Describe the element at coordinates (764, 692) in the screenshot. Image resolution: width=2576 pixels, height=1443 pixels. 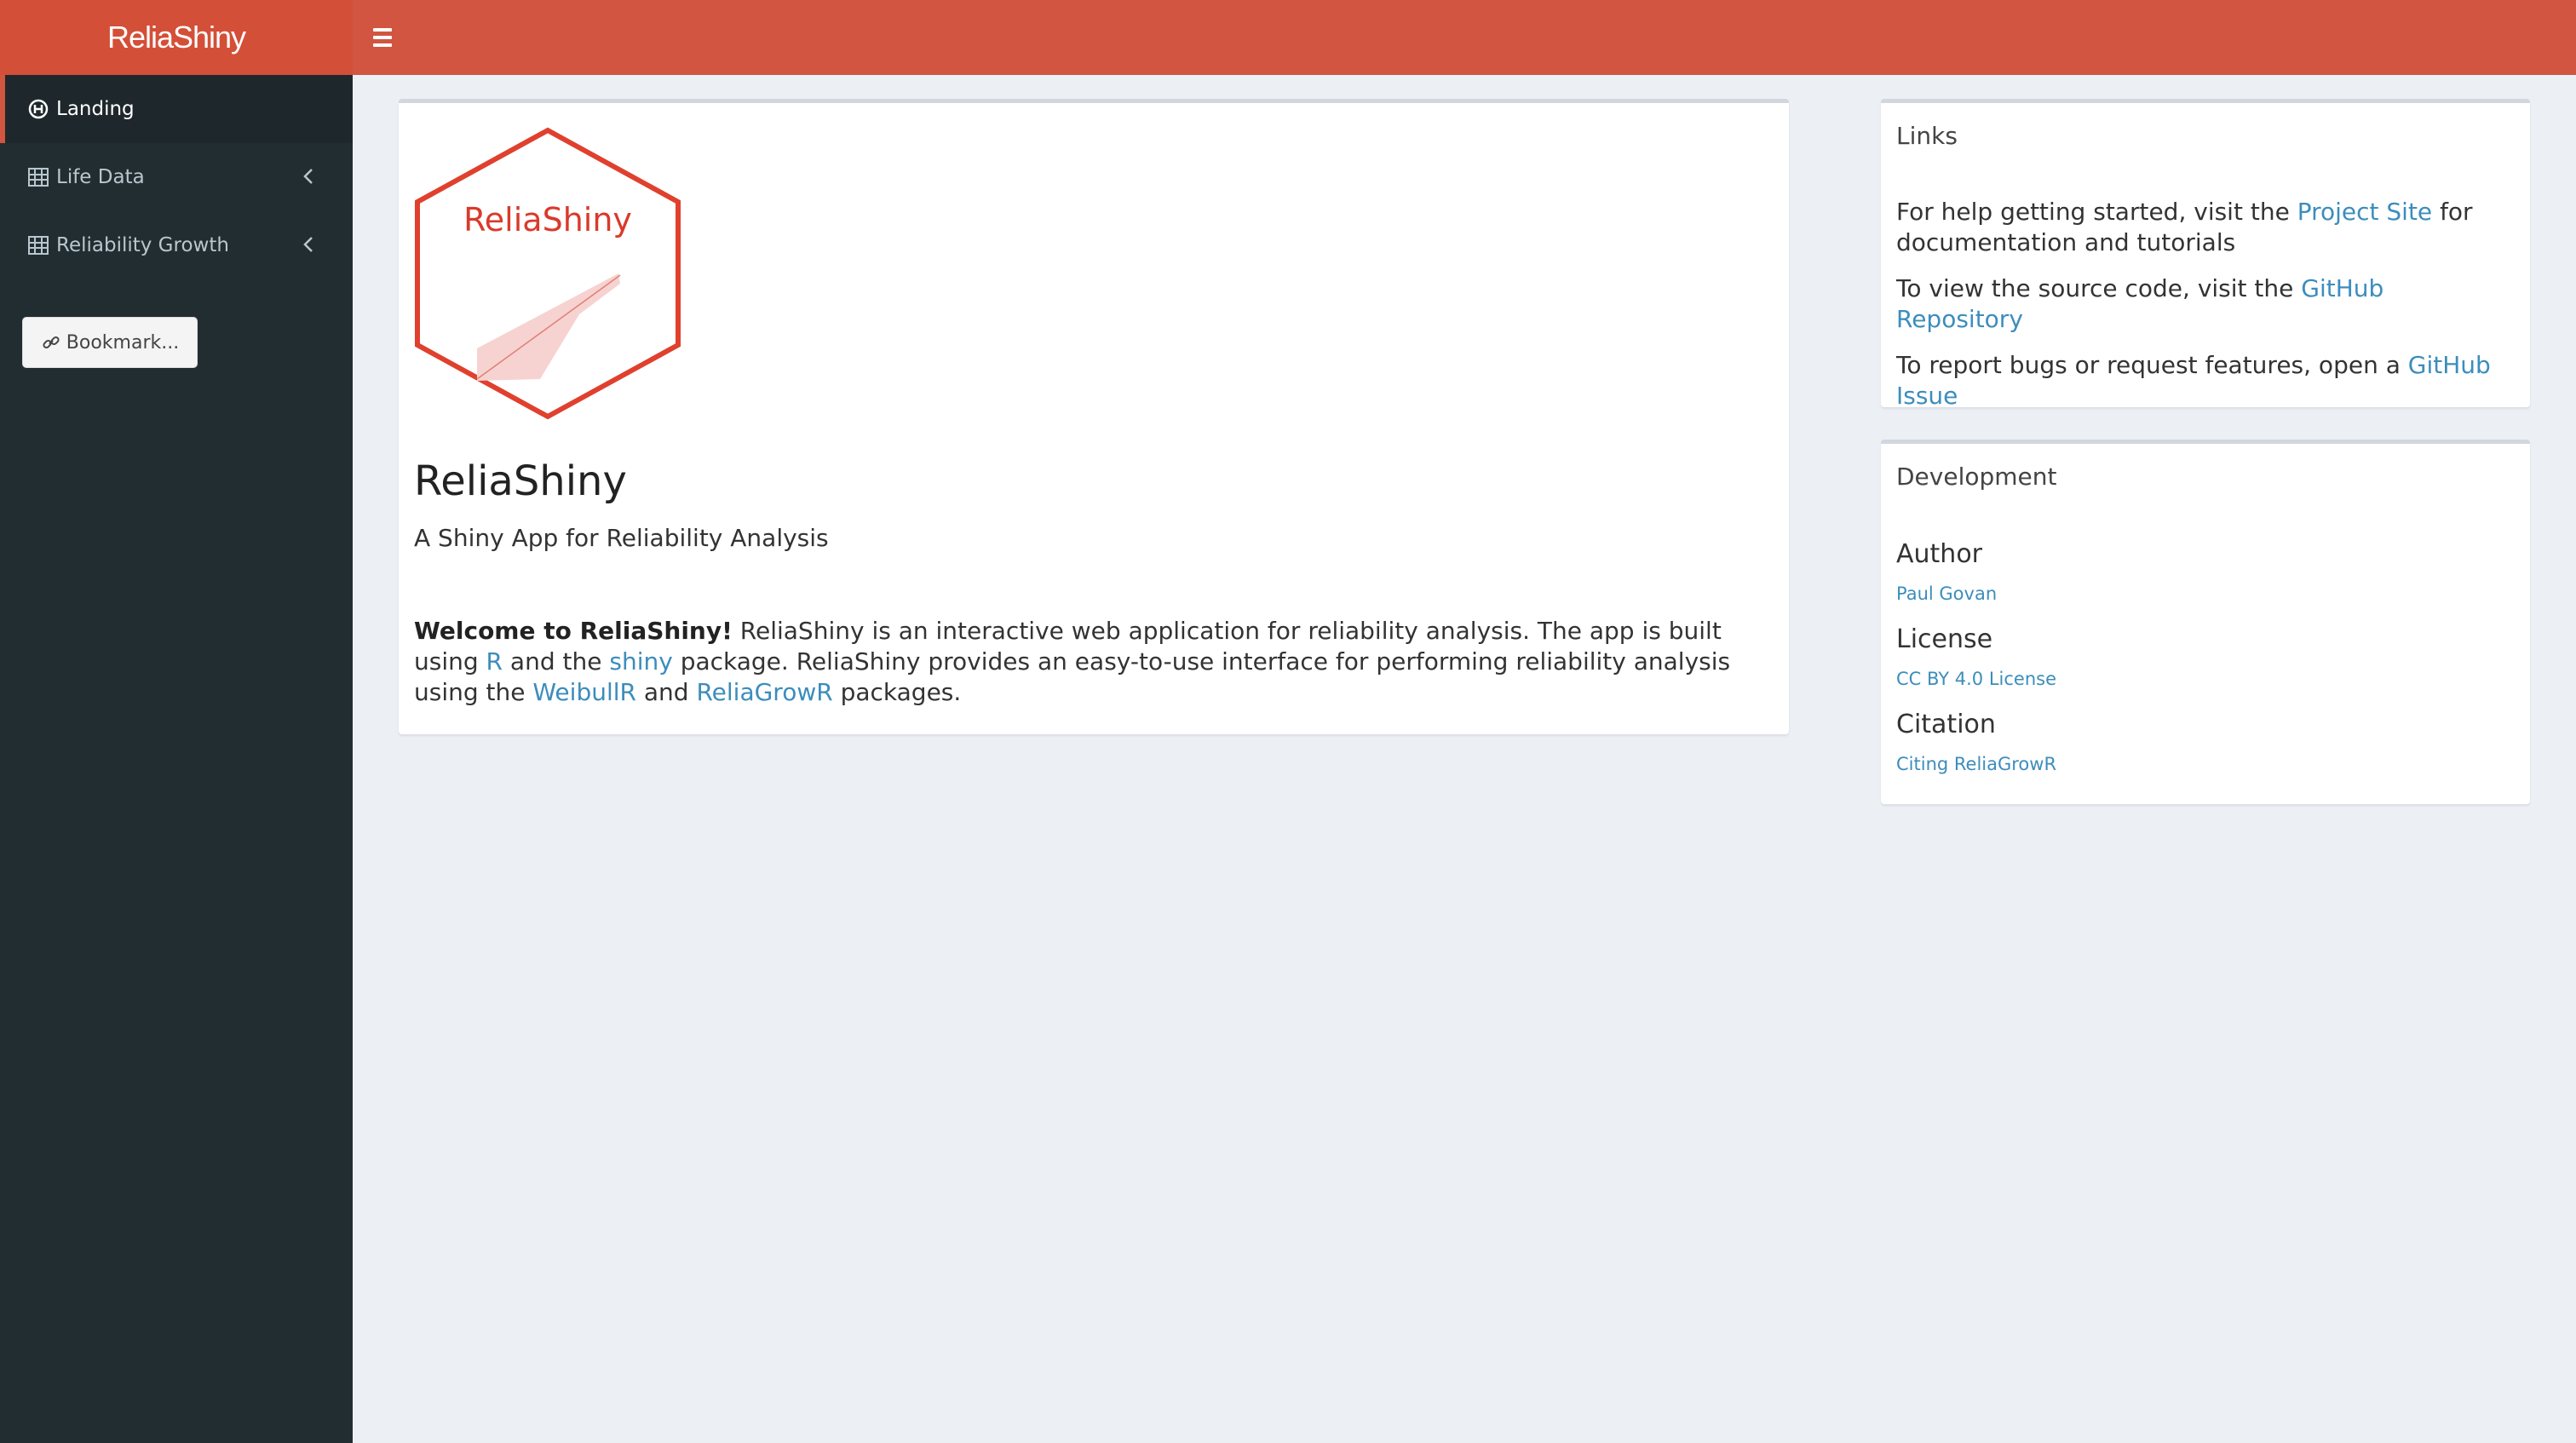
I see `reliagrowr-link: ReliaGrowR` at that location.